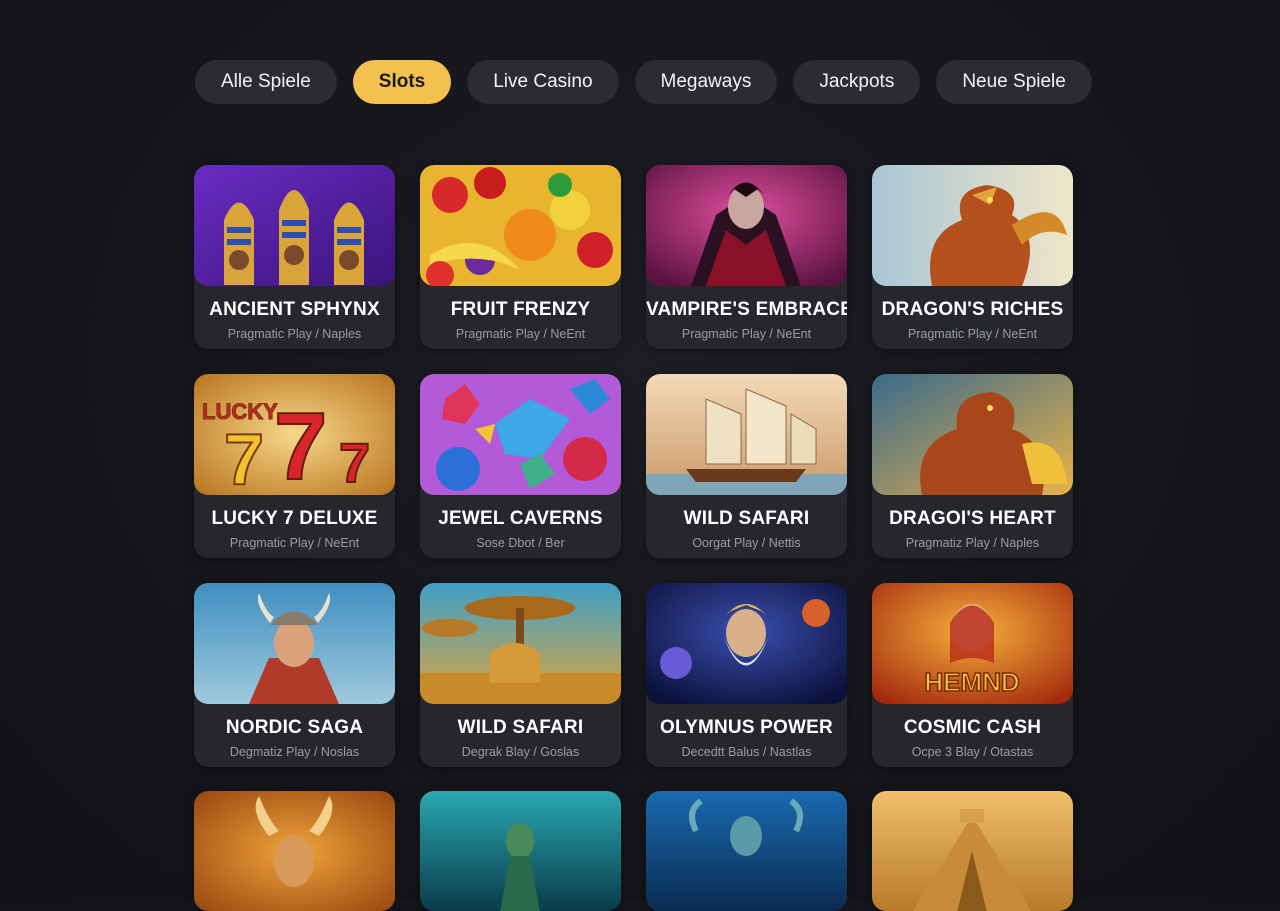  What do you see at coordinates (706, 82) in the screenshot?
I see `tab-megaways: Megaways` at bounding box center [706, 82].